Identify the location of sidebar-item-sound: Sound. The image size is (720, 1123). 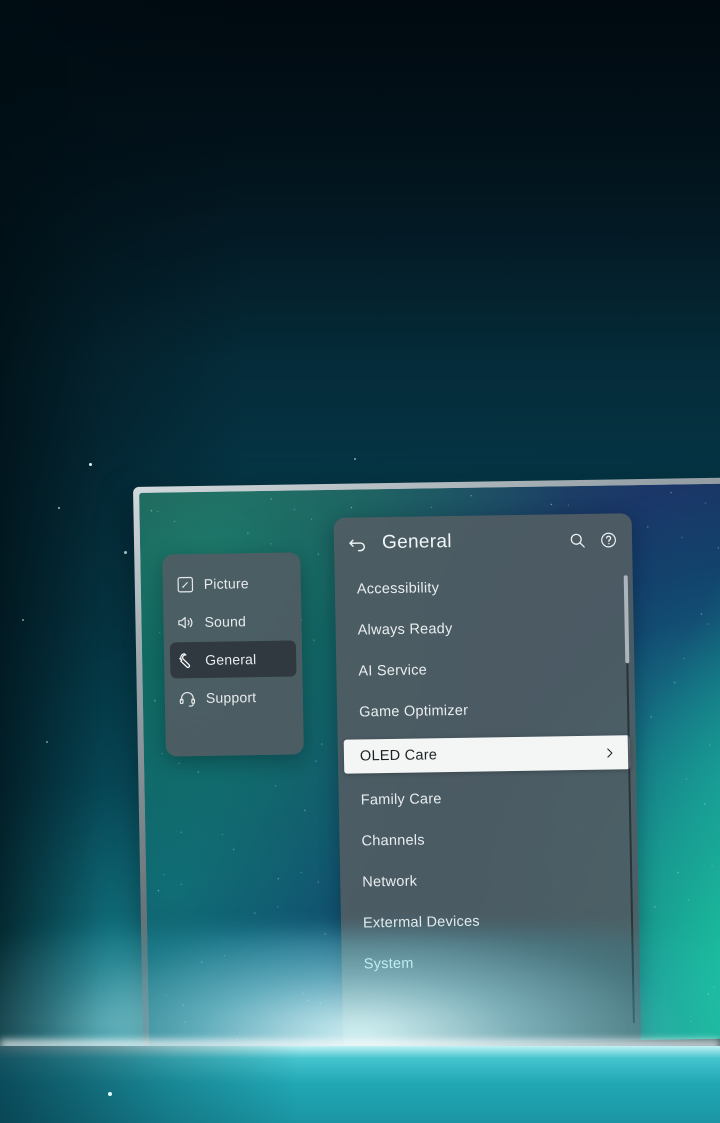
(232, 621).